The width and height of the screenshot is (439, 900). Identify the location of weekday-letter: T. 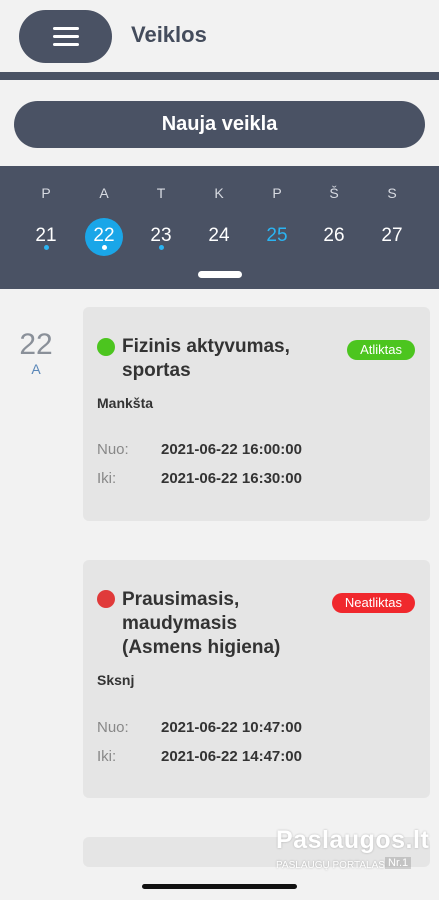
(161, 193).